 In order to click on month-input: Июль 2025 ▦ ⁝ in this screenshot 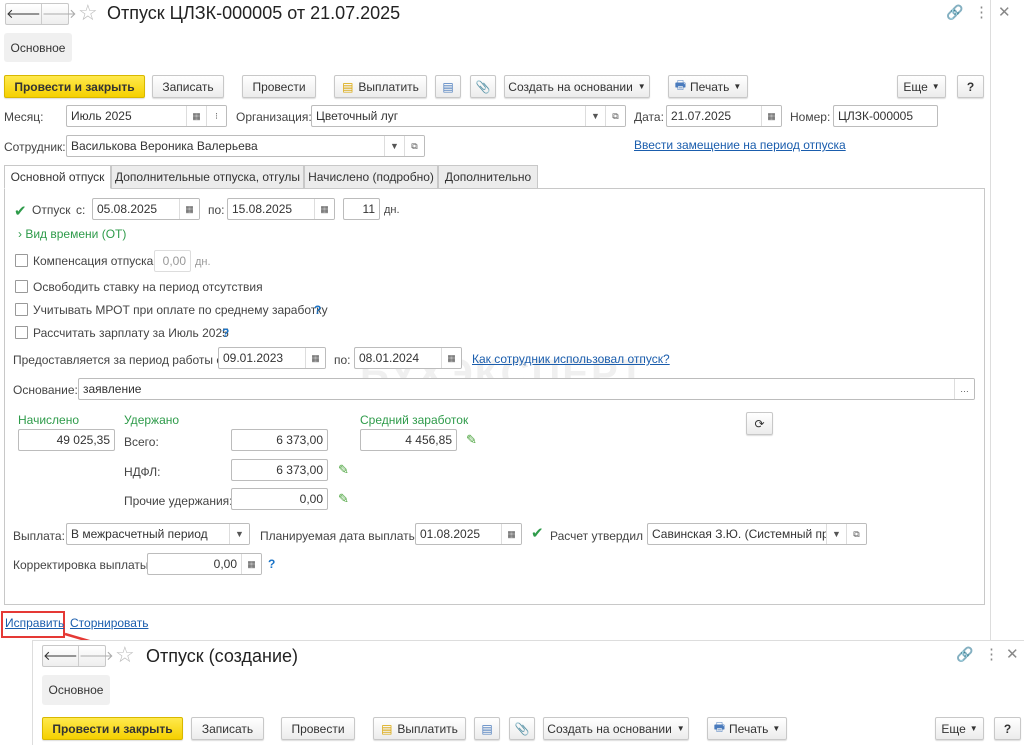, I will do `click(146, 116)`.